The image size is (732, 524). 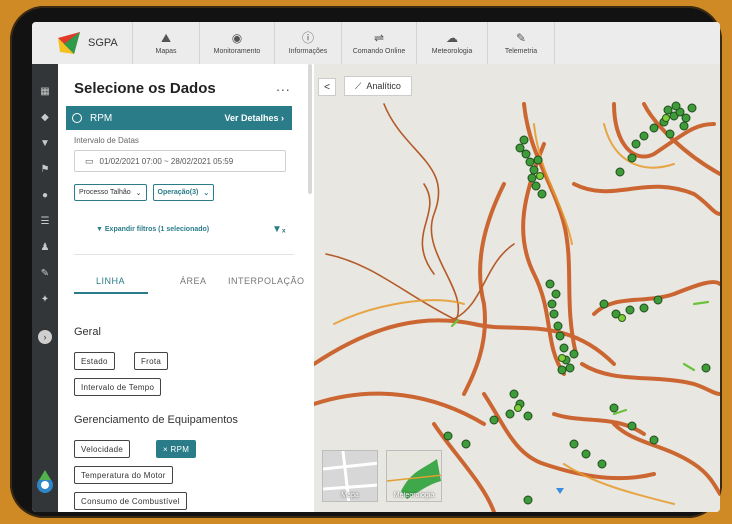 I want to click on nav-tab-telemetria: ✎ Telemetria, so click(x=521, y=43).